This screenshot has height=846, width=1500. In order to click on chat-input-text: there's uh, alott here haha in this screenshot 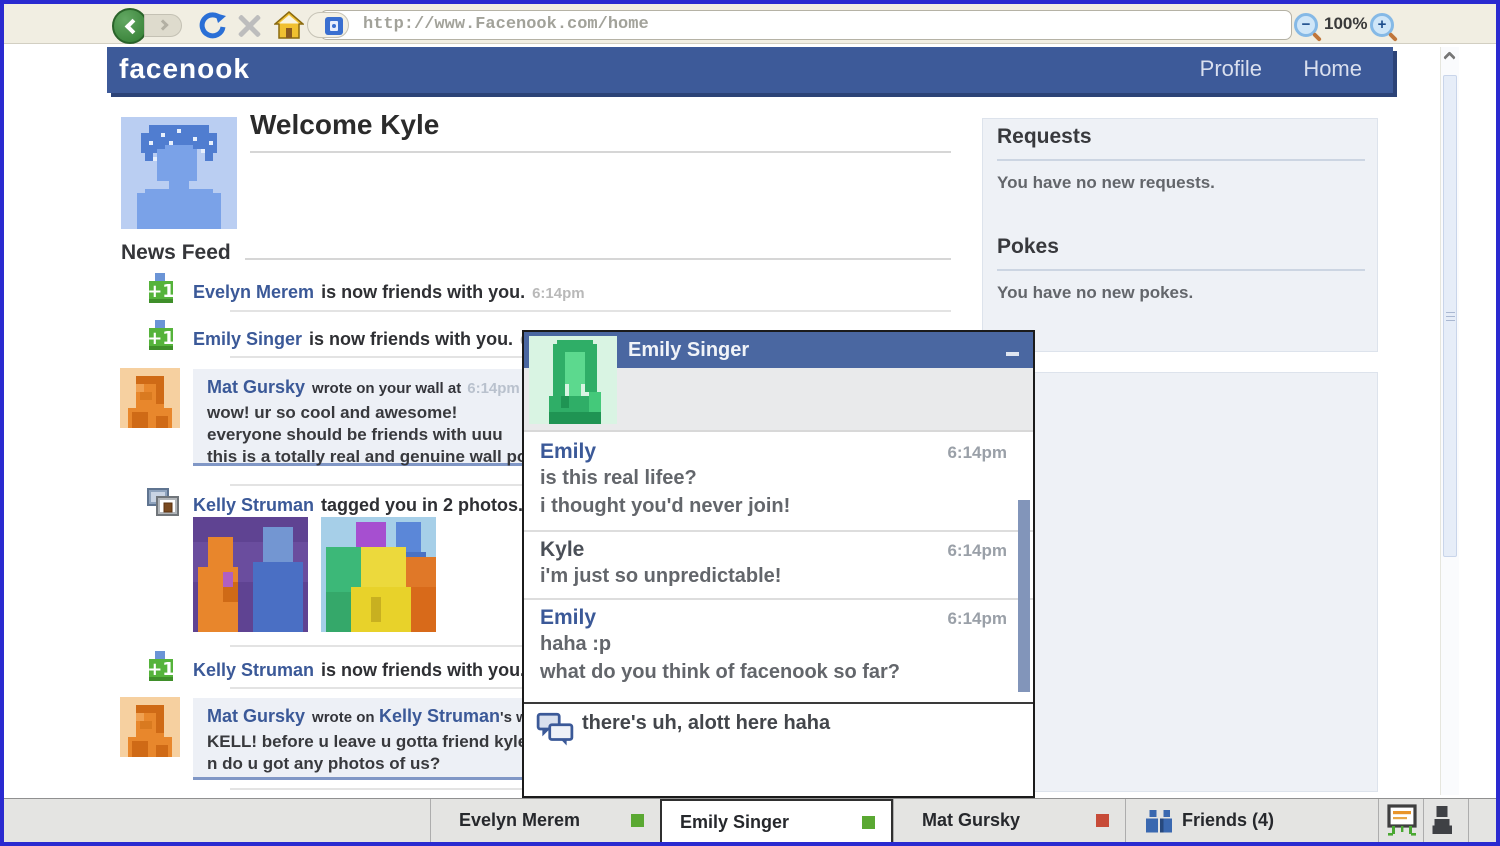, I will do `click(706, 723)`.